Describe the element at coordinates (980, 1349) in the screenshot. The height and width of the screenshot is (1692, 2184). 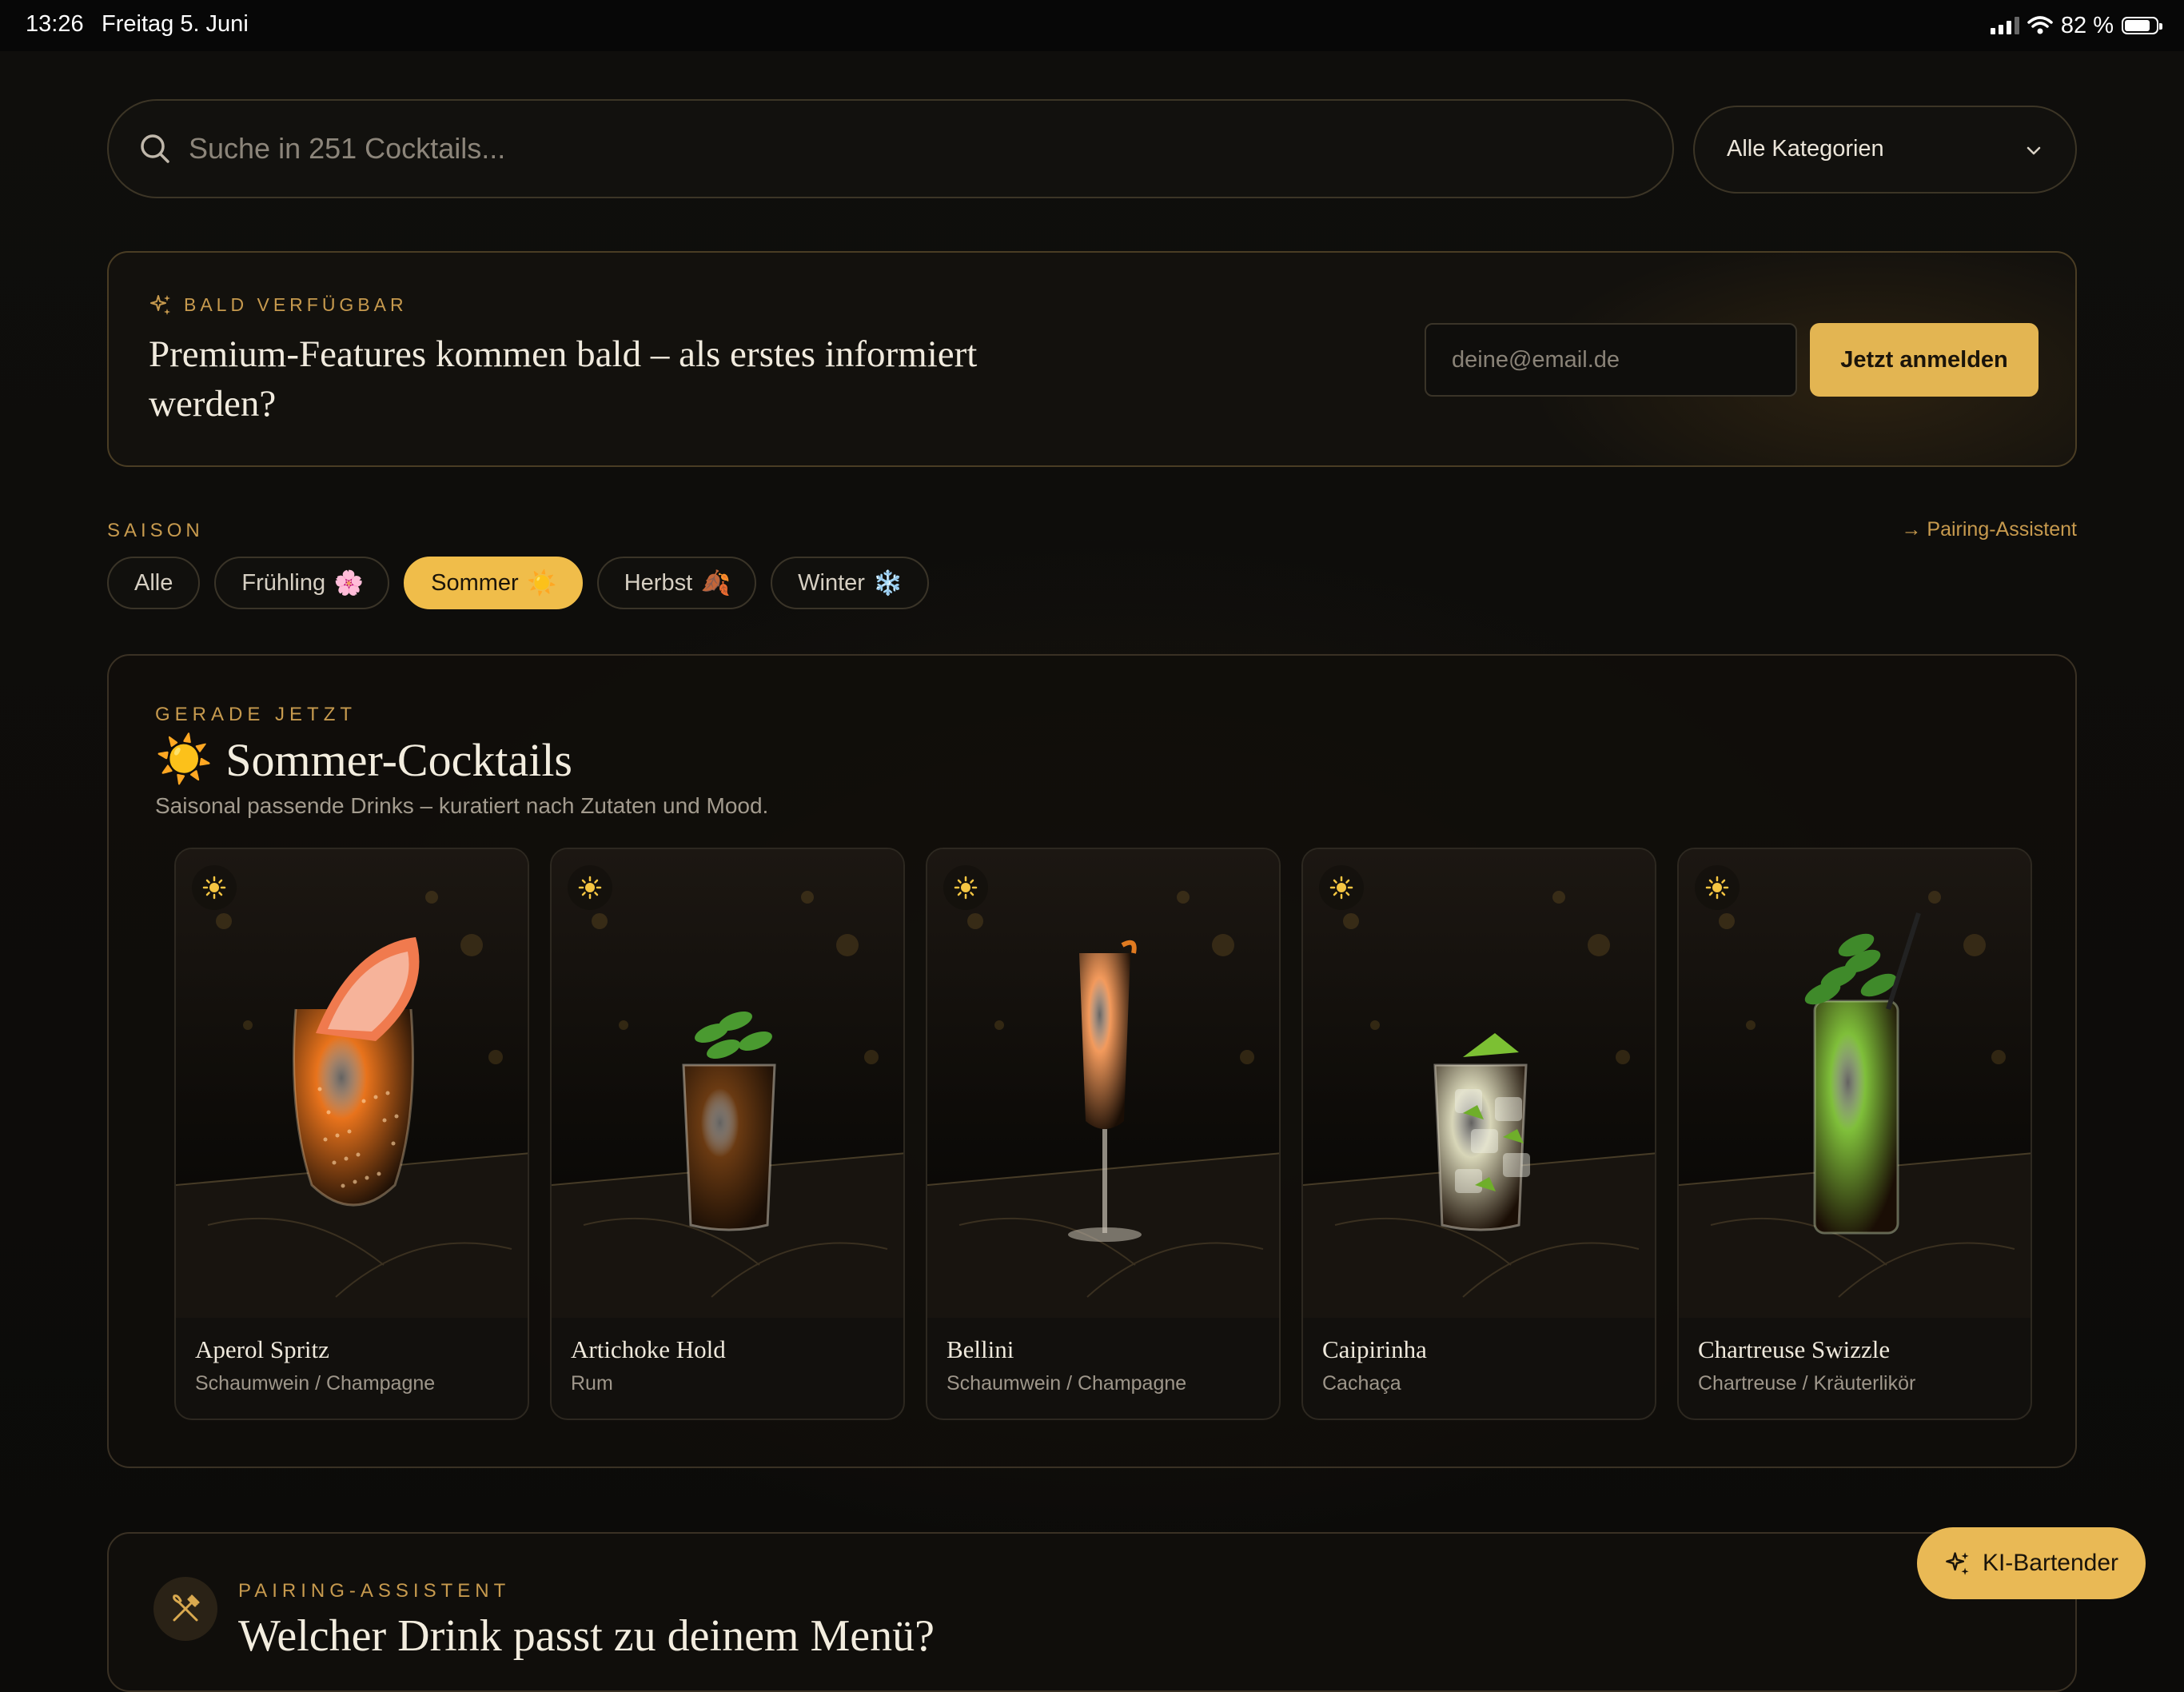
I see `cocktail-name: Bellini` at that location.